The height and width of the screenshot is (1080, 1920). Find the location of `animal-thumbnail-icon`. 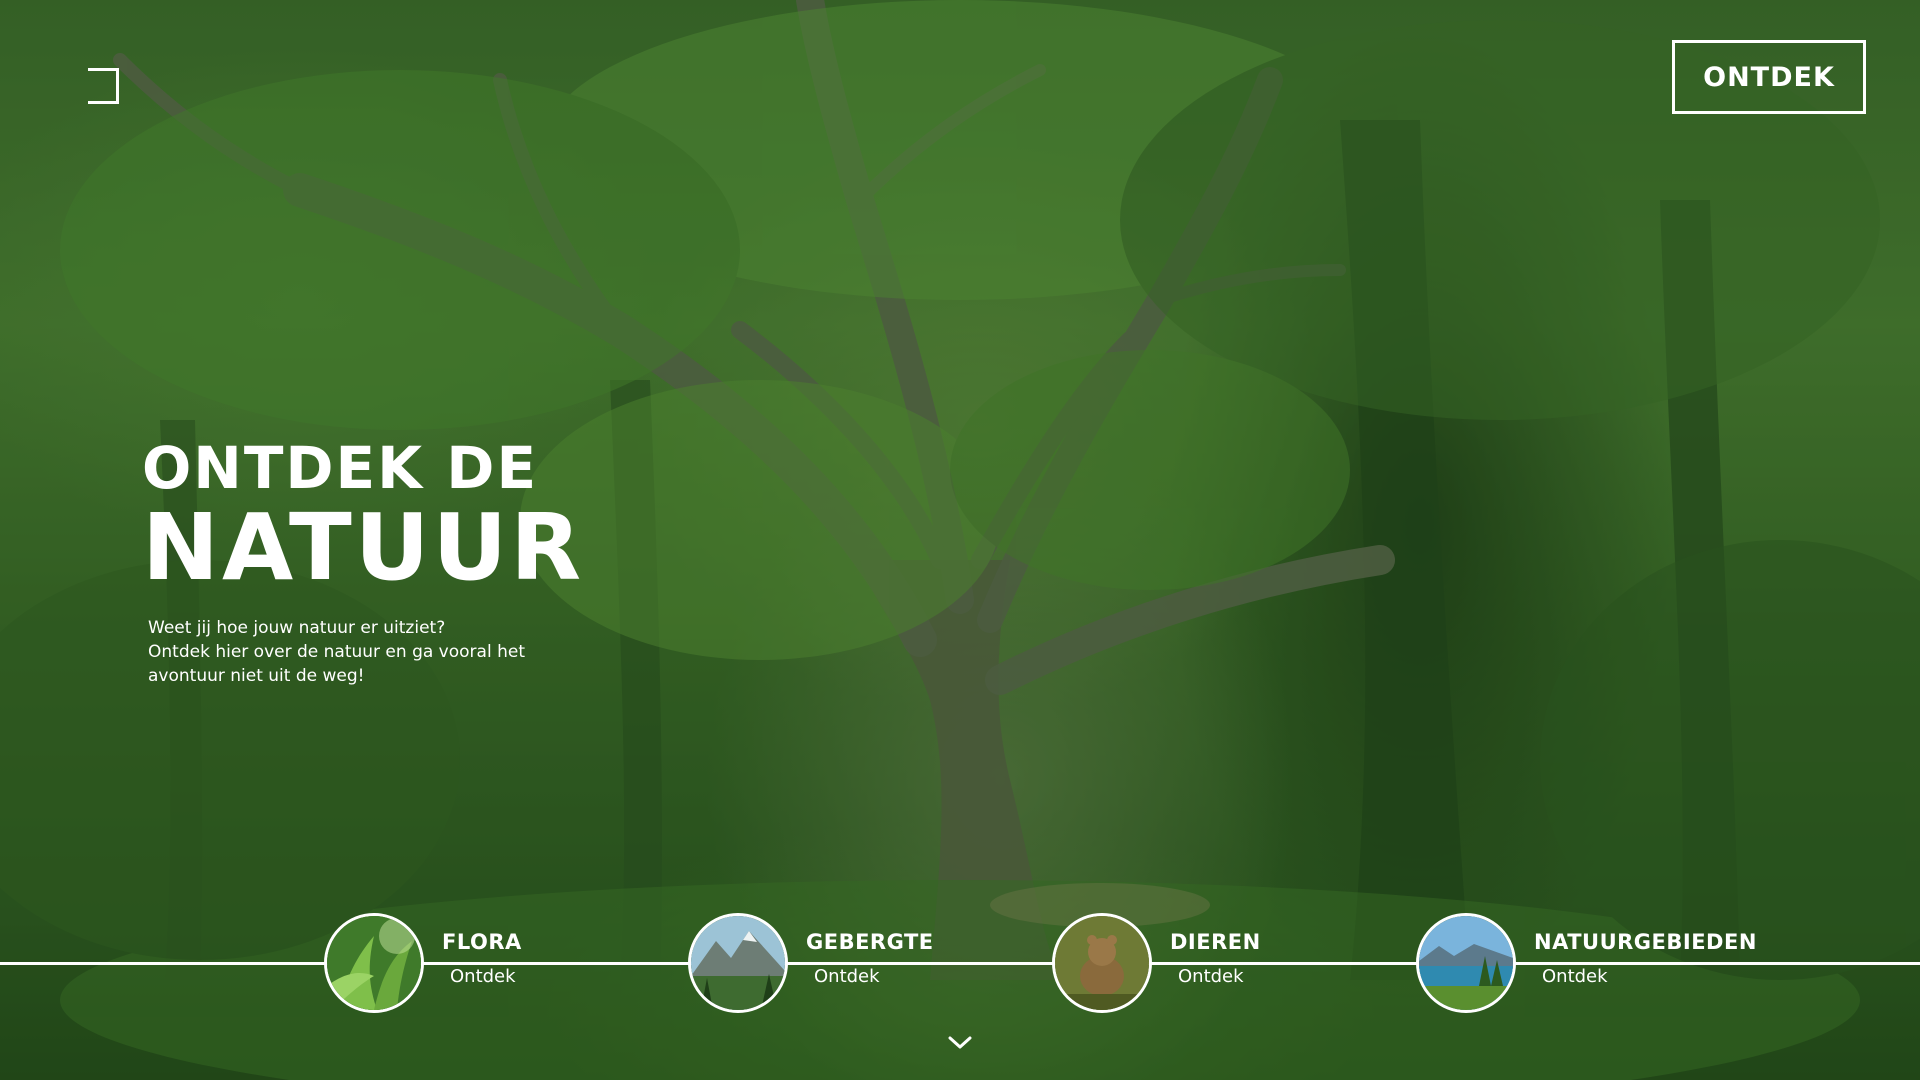

animal-thumbnail-icon is located at coordinates (1102, 963).